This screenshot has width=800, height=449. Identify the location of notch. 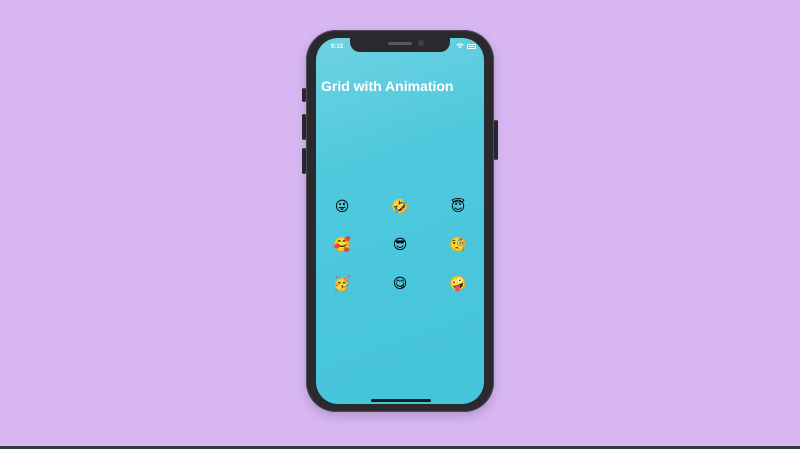
(400, 45).